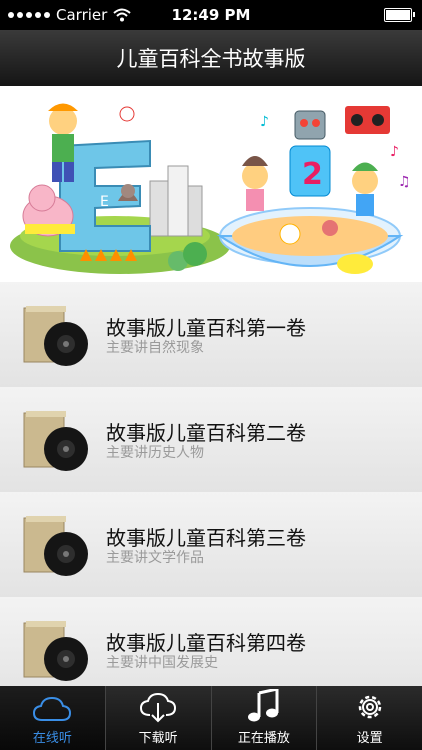 The height and width of the screenshot is (750, 422). What do you see at coordinates (155, 453) in the screenshot?
I see `item-subtitle: 主要讲历史人物` at bounding box center [155, 453].